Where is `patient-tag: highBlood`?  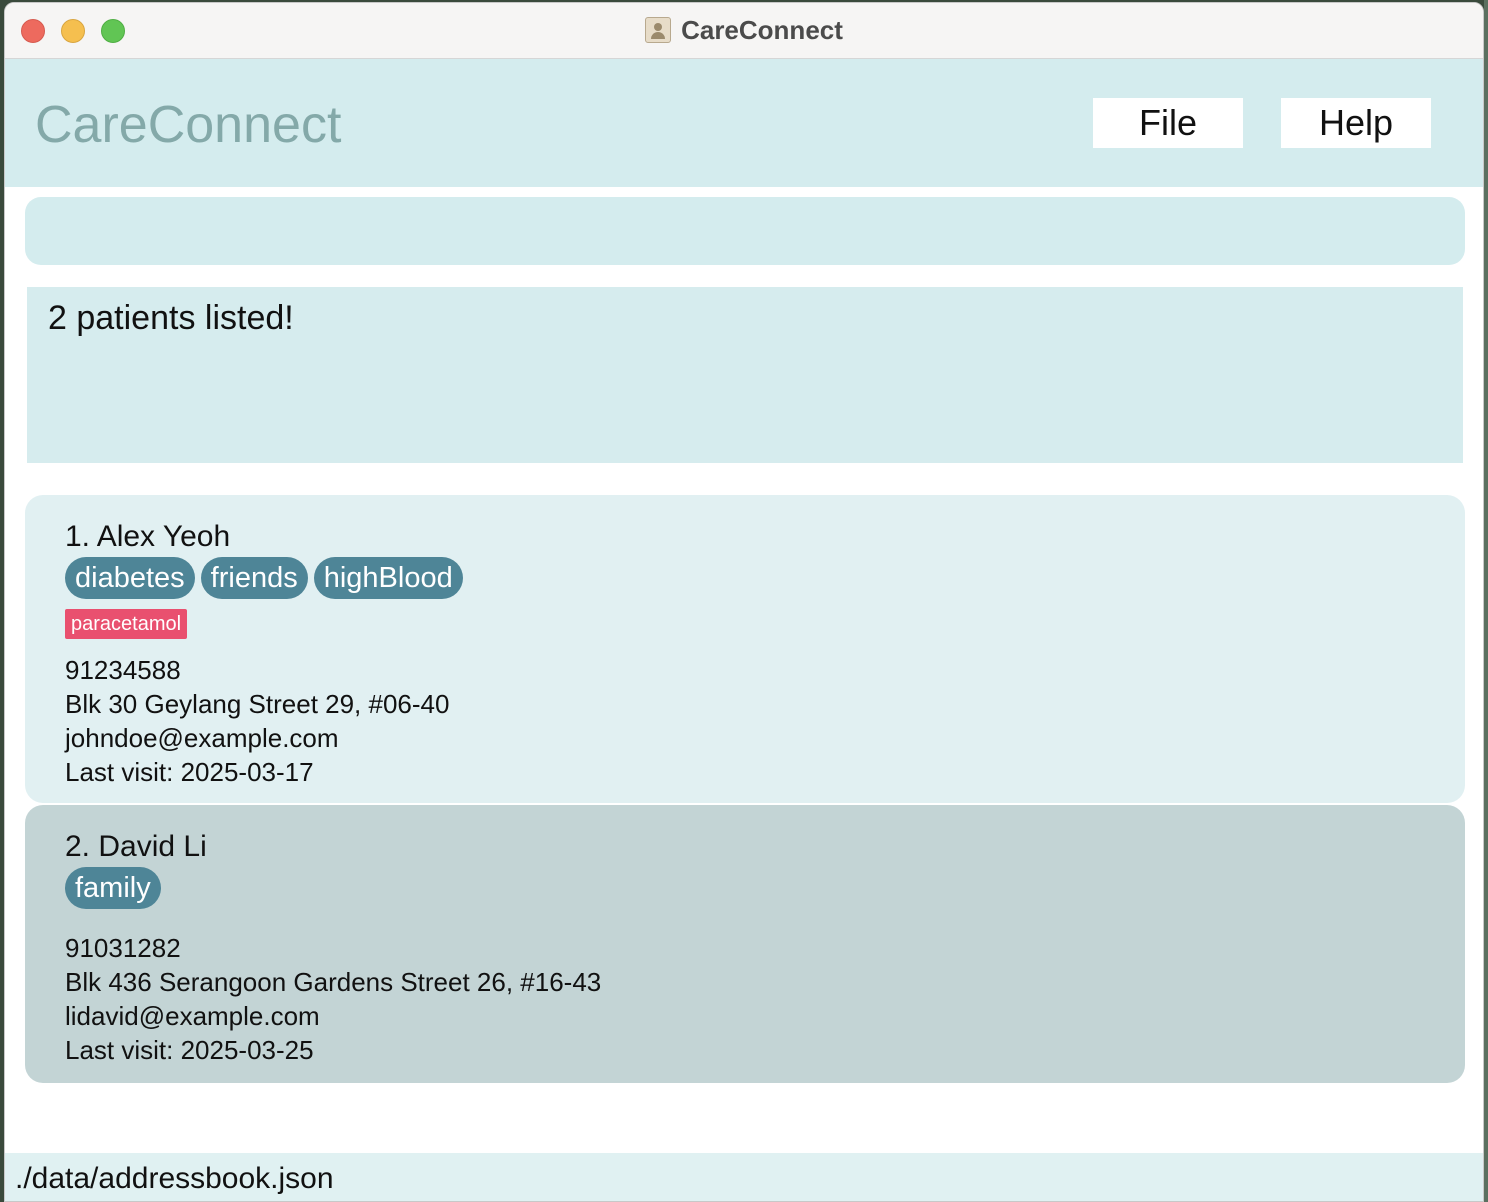
patient-tag: highBlood is located at coordinates (388, 578).